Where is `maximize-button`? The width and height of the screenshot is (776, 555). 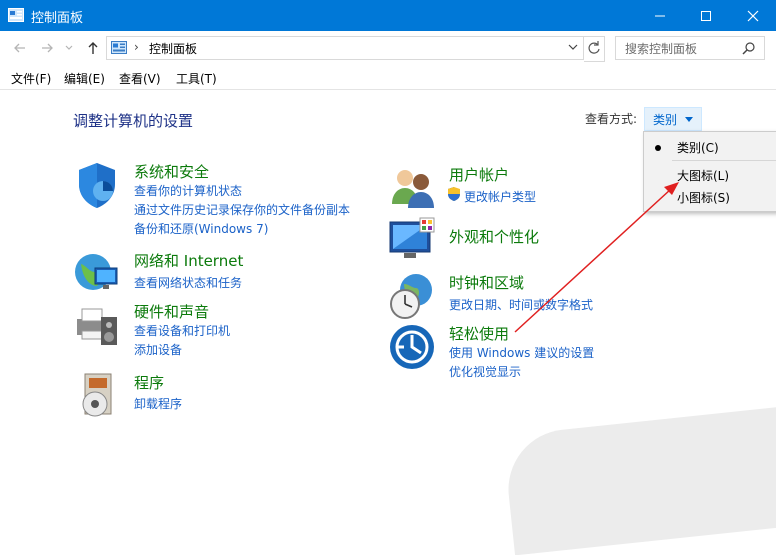 maximize-button is located at coordinates (706, 15).